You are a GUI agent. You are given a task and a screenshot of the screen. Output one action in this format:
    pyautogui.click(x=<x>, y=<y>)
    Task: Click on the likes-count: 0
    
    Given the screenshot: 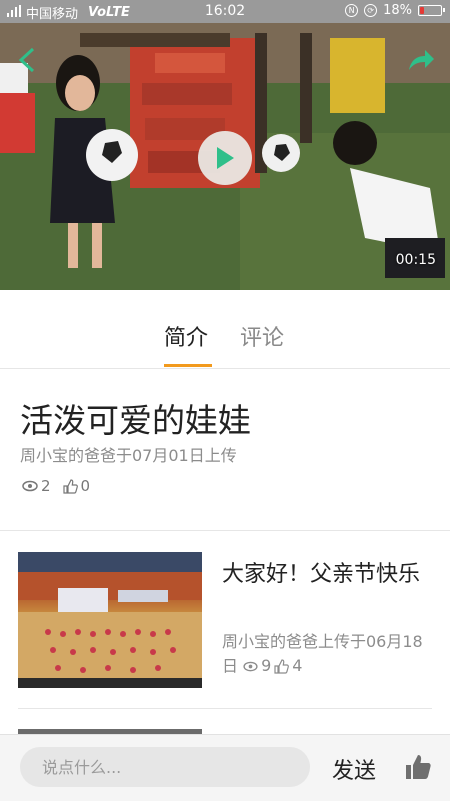 What is the action you would take?
    pyautogui.click(x=85, y=486)
    